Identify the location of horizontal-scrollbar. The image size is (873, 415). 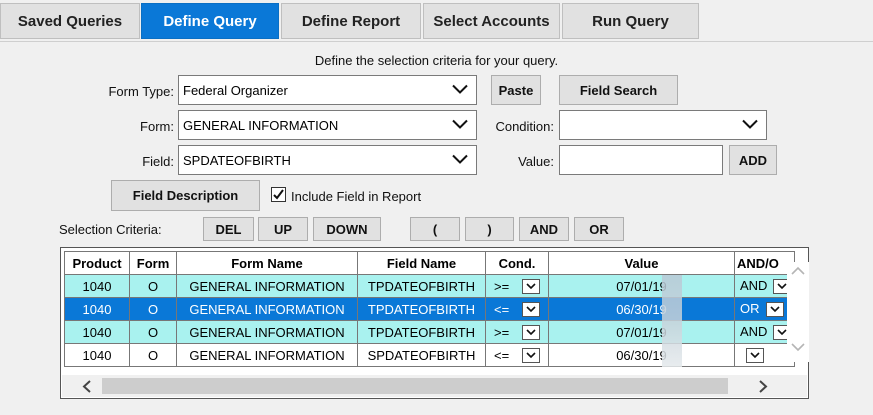
(434, 386).